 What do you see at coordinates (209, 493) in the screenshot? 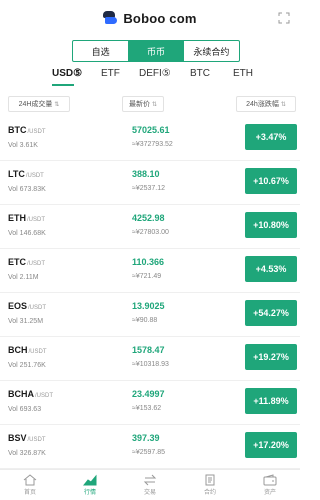
I see `nav-contract-label: 合约` at bounding box center [209, 493].